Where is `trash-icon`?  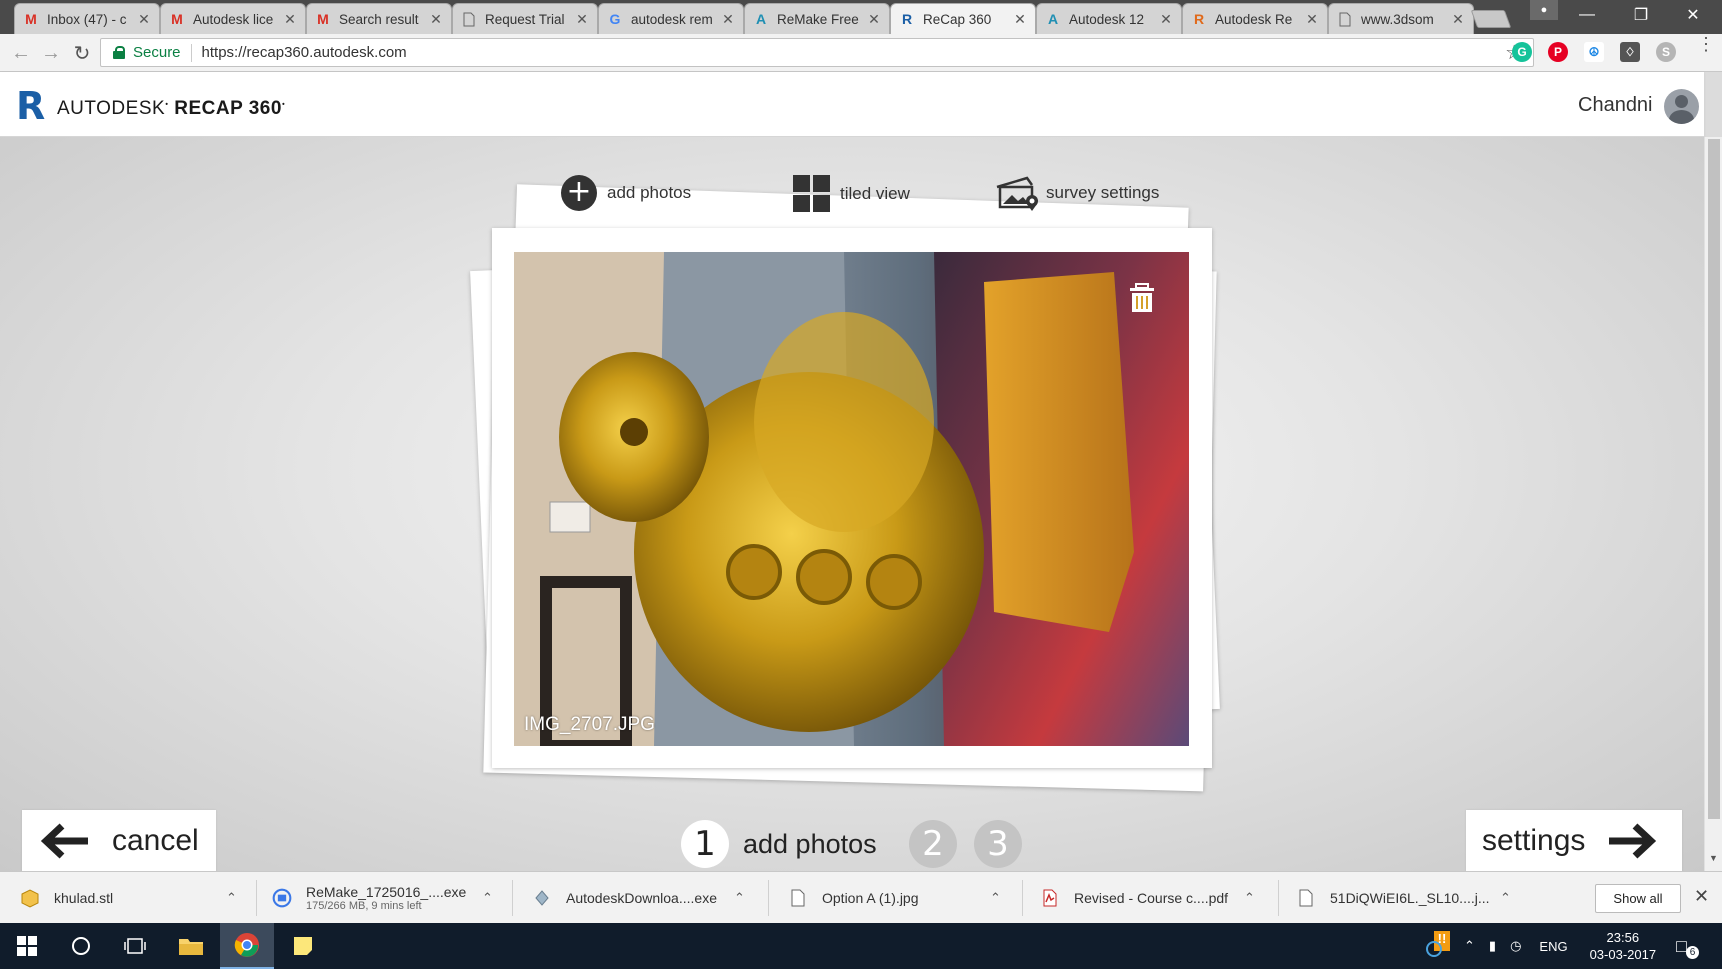
trash-icon is located at coordinates (1142, 298).